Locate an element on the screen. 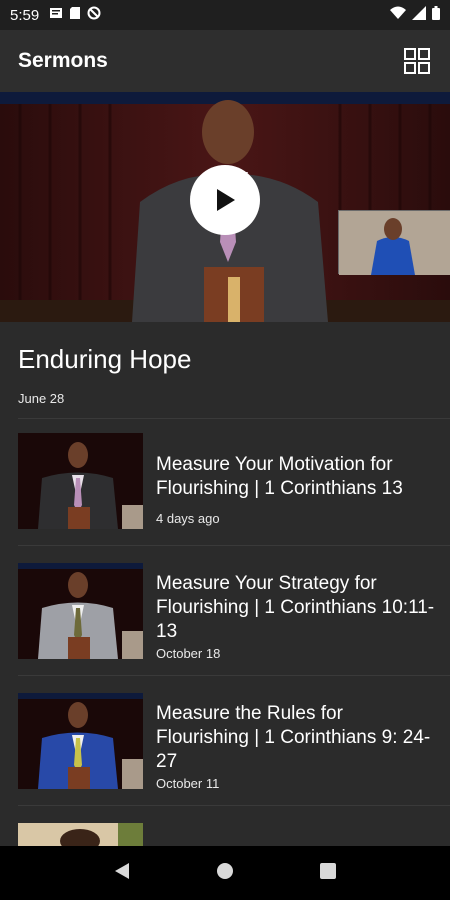 The width and height of the screenshot is (450, 900). signal-icon is located at coordinates (419, 15).